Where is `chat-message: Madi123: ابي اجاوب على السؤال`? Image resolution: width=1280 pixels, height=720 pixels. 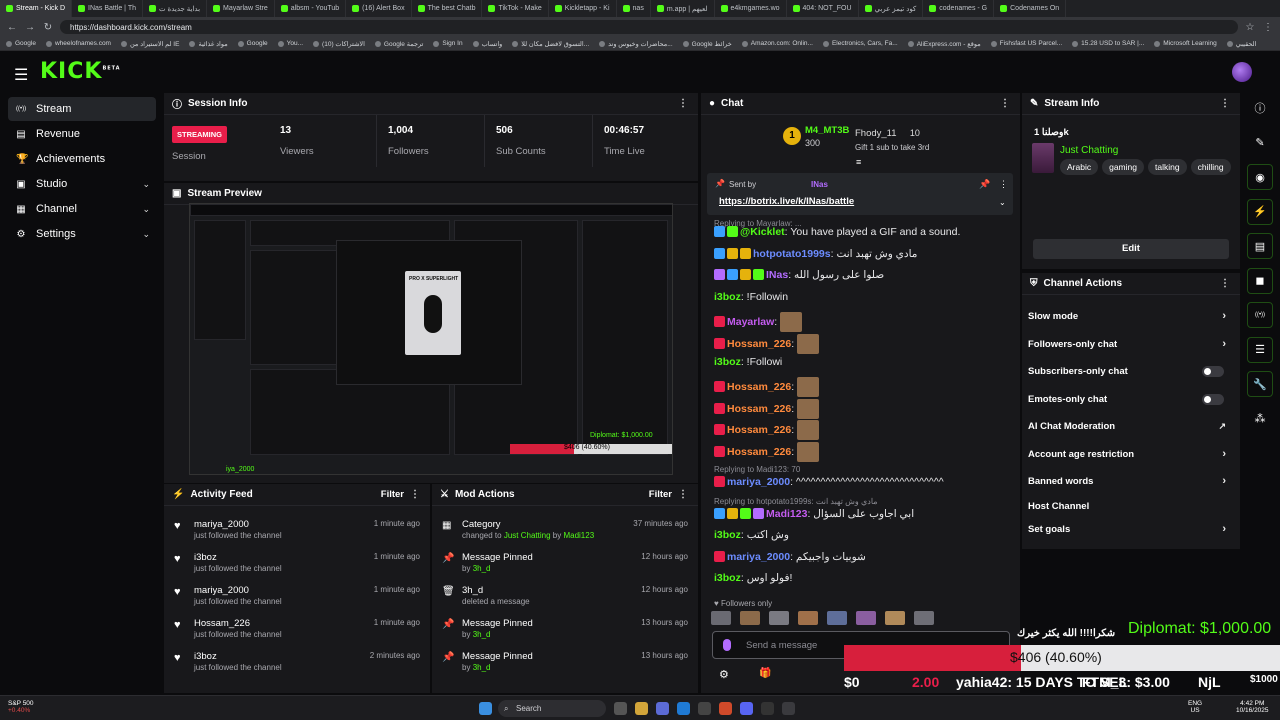
chat-message: Madi123: ابي اجاوب على السؤال is located at coordinates (814, 514).